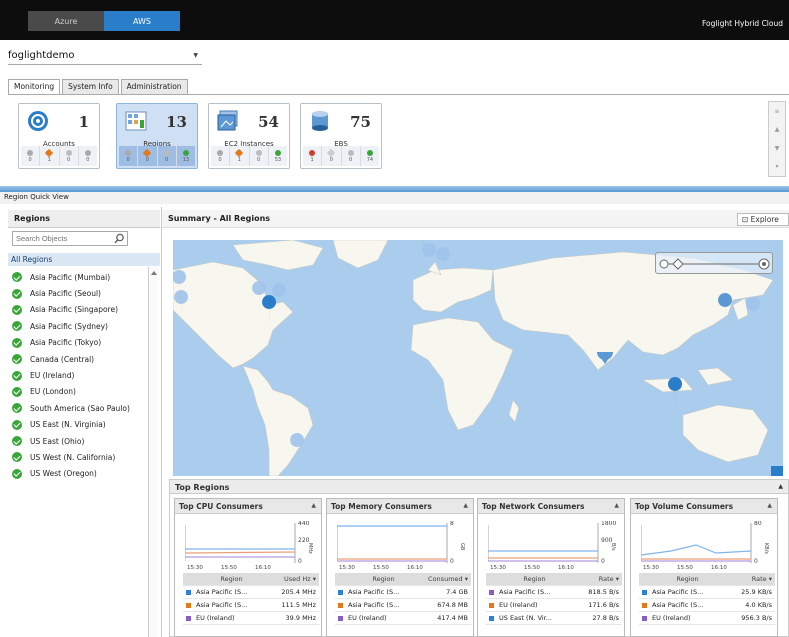  I want to click on search-input, so click(70, 238).